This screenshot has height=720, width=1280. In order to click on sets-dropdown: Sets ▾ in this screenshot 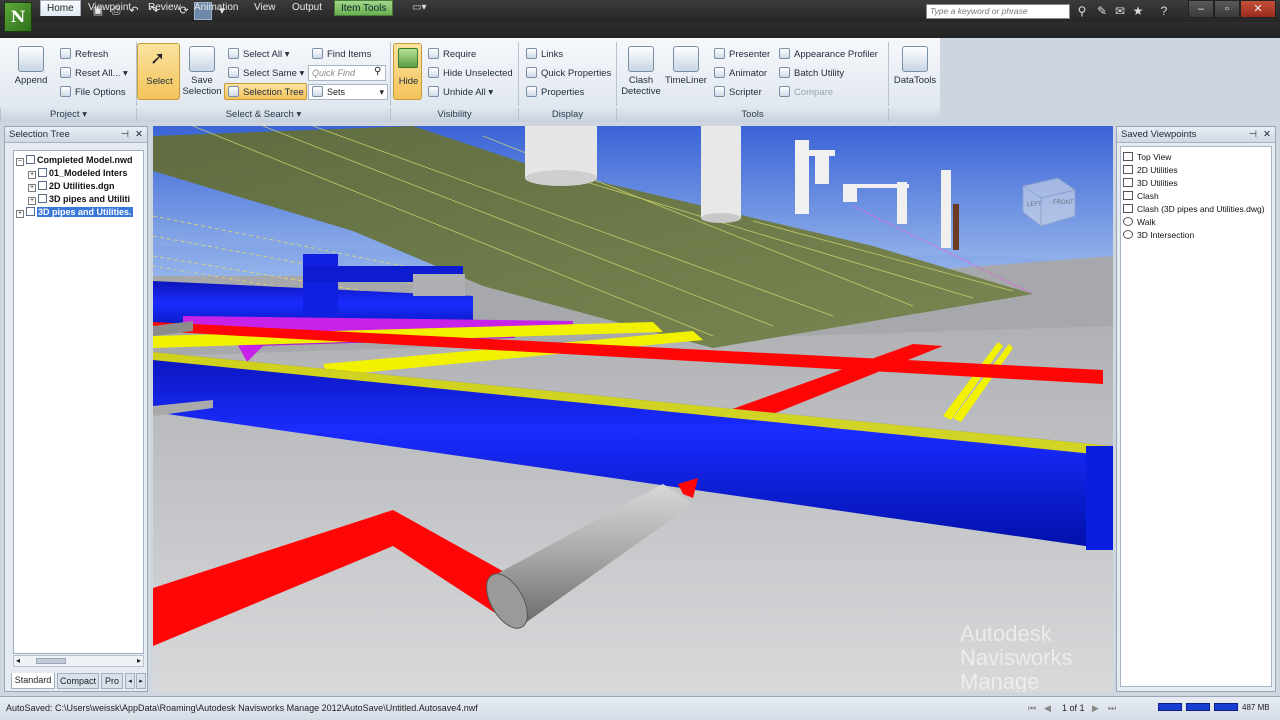, I will do `click(348, 92)`.